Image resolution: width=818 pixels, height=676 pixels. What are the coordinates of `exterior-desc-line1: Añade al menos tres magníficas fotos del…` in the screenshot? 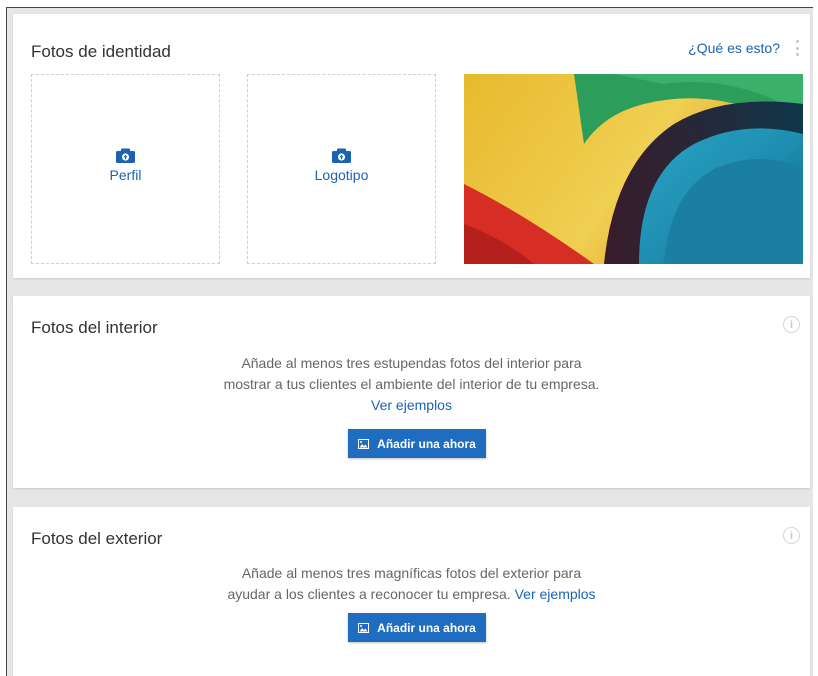 It's located at (411, 573).